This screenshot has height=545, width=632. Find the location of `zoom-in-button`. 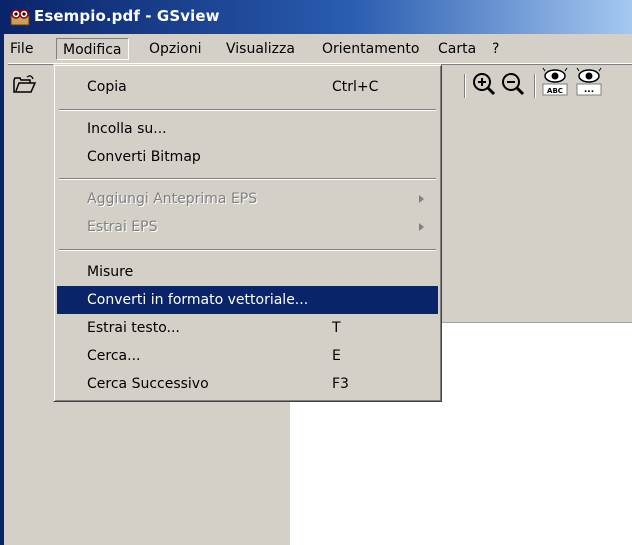

zoom-in-button is located at coordinates (484, 86).